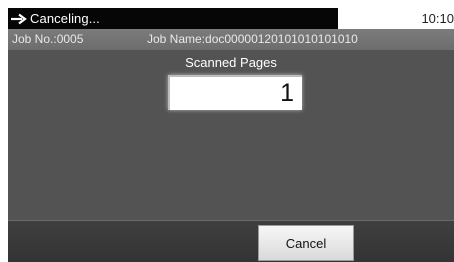 Image resolution: width=454 pixels, height=262 pixels. I want to click on status-bar: Canceling... 10:10, so click(231, 18).